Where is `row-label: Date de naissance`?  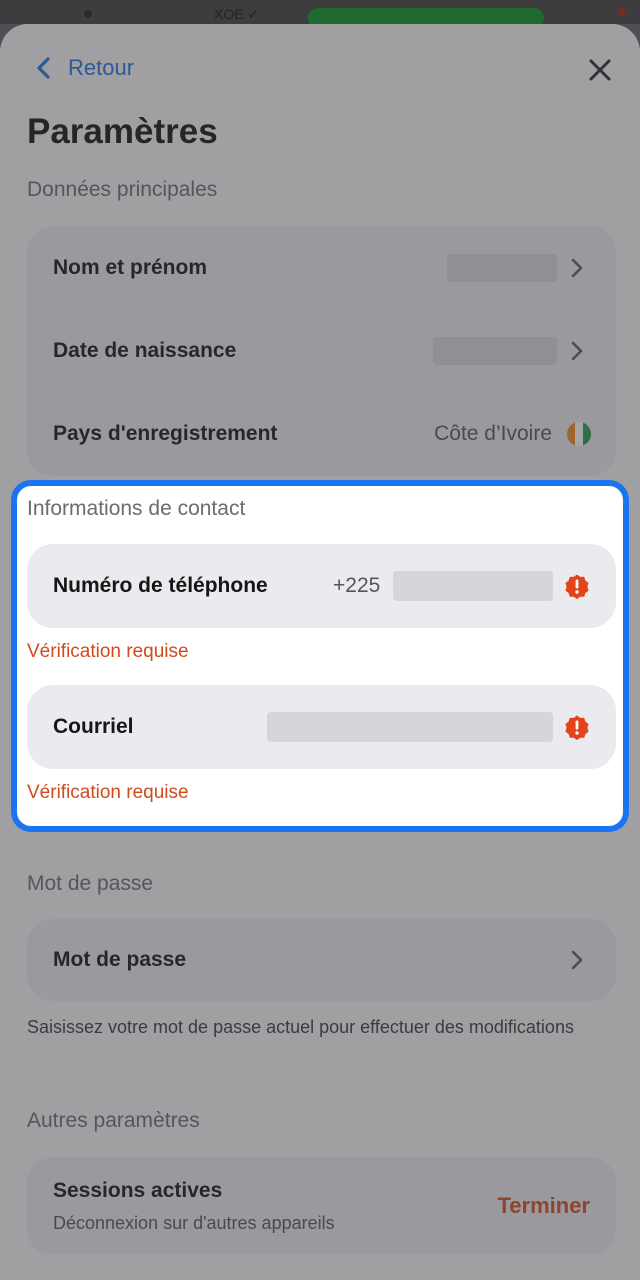 row-label: Date de naissance is located at coordinates (145, 350).